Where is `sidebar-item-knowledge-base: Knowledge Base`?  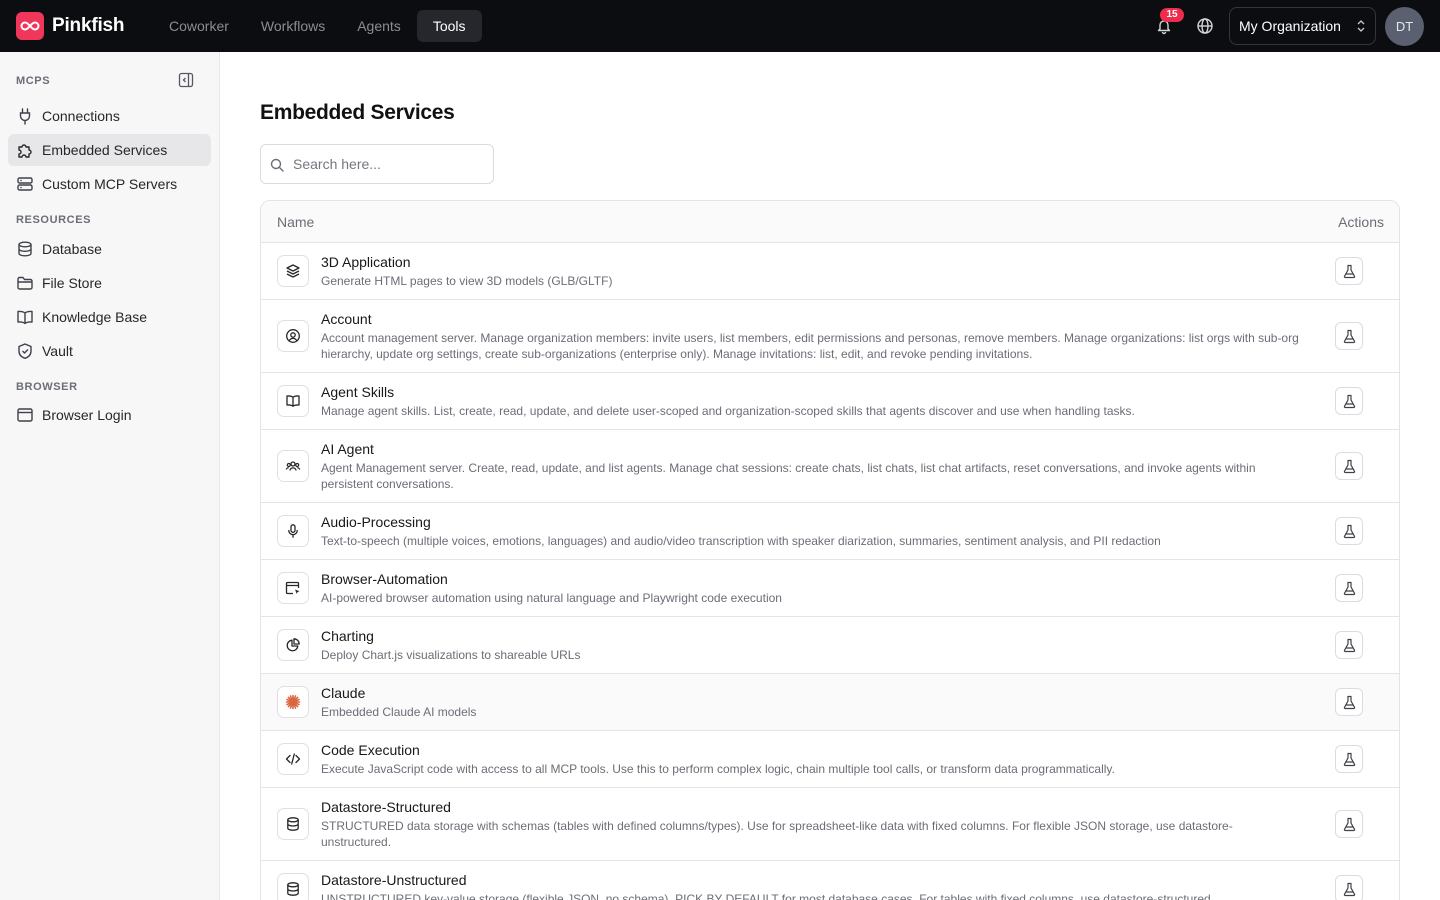
sidebar-item-knowledge-base: Knowledge Base is located at coordinates (109, 317).